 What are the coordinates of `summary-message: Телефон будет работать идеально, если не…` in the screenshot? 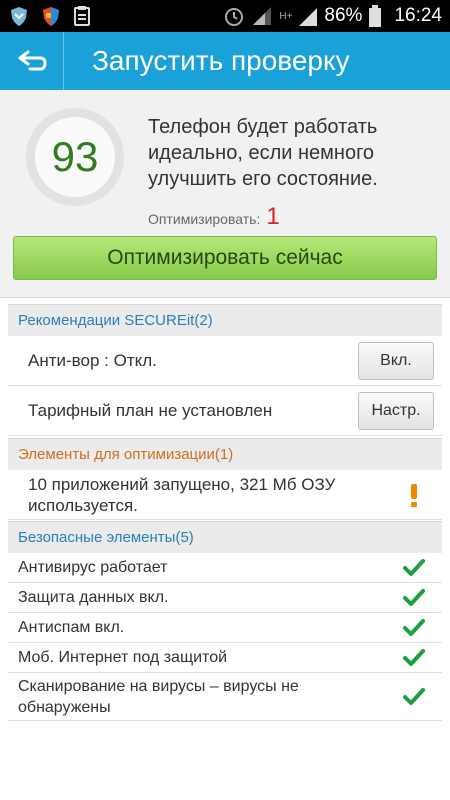 It's located at (263, 153).